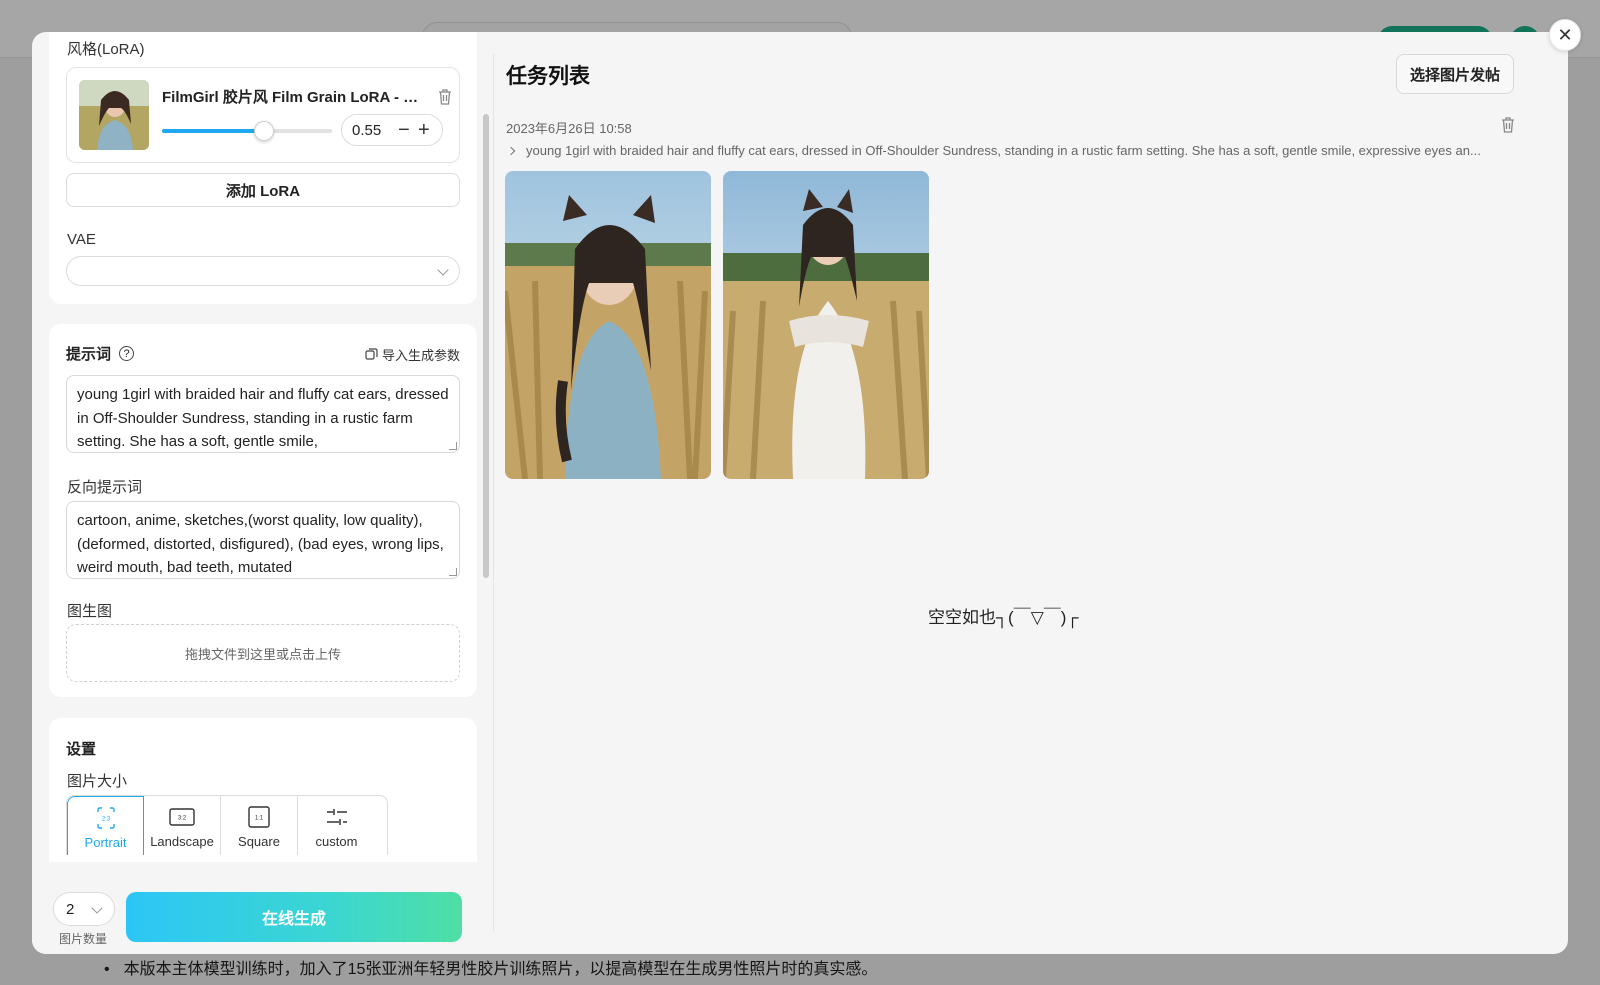  I want to click on generate-button: 在线生成, so click(294, 917).